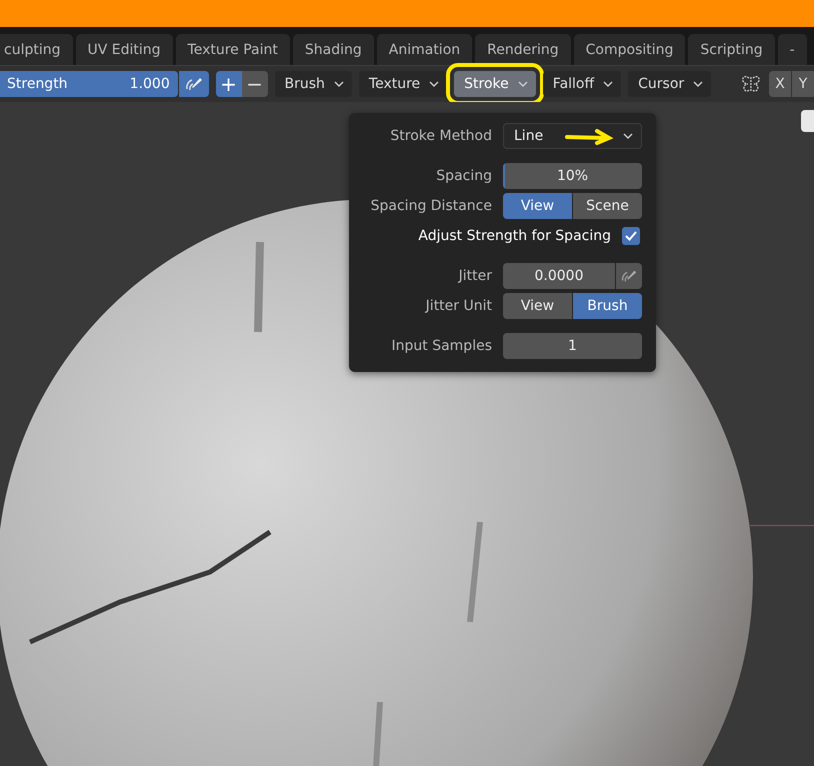 The width and height of the screenshot is (814, 766). What do you see at coordinates (670, 84) in the screenshot?
I see `dropdown-menu: Cursor` at bounding box center [670, 84].